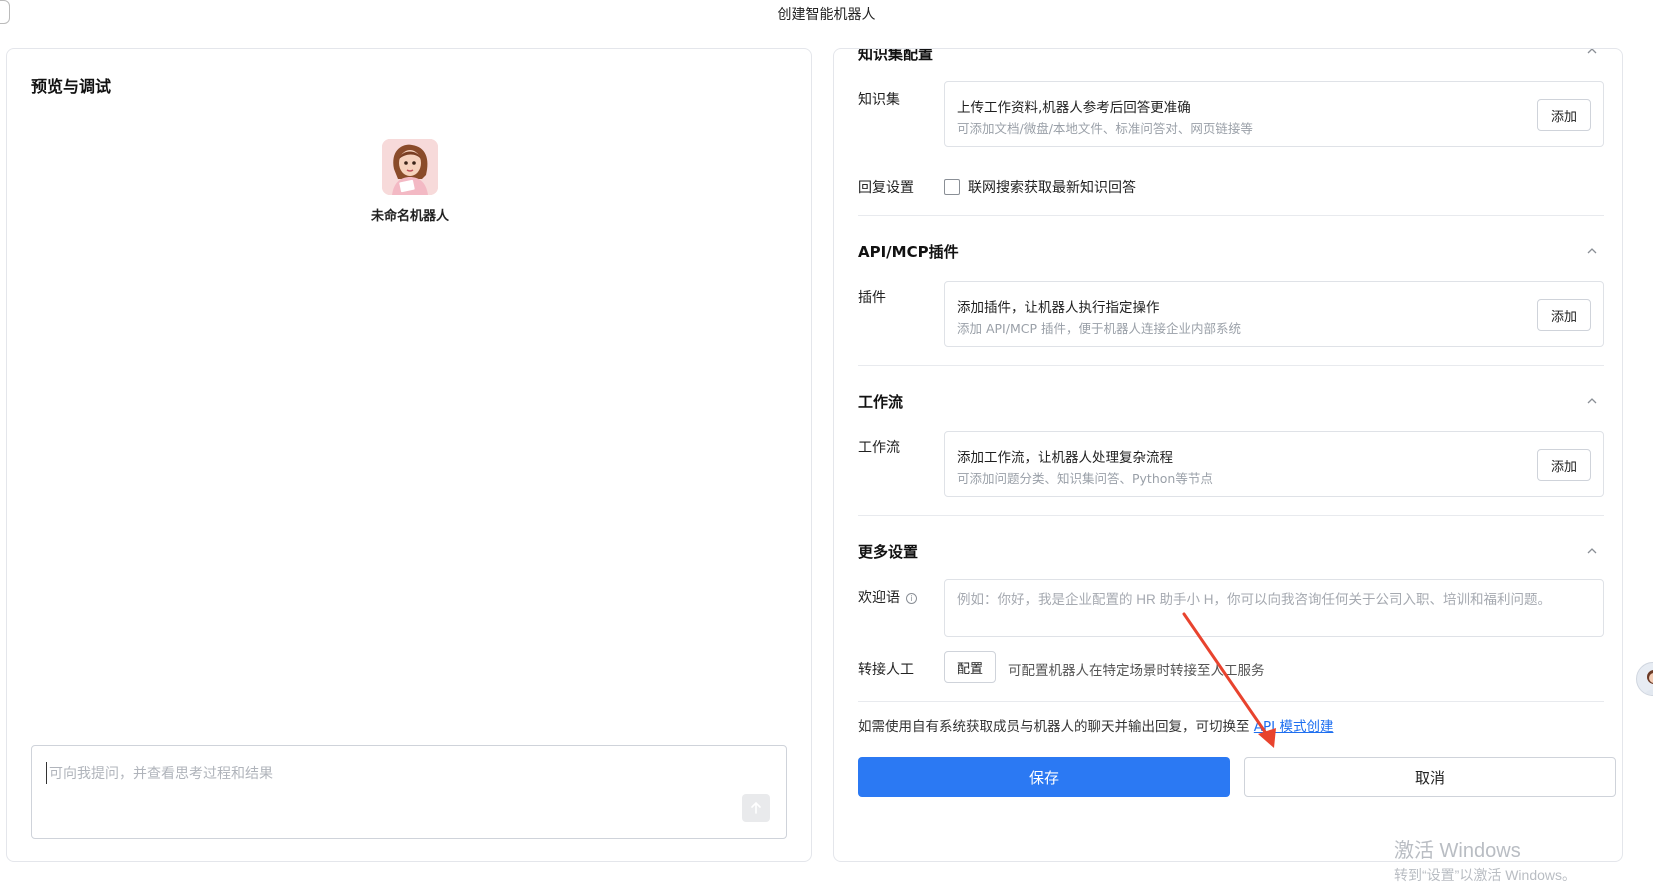 The width and height of the screenshot is (1653, 888). I want to click on bot-name: 未命名机器人, so click(409, 216).